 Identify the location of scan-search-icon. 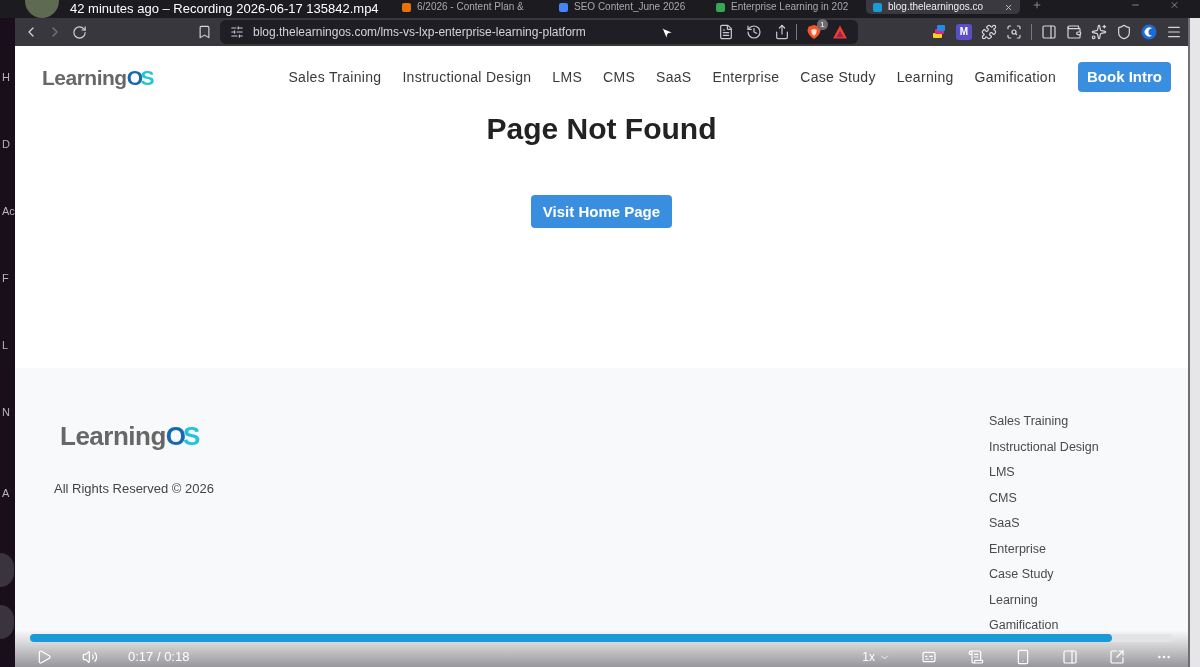
(1014, 32).